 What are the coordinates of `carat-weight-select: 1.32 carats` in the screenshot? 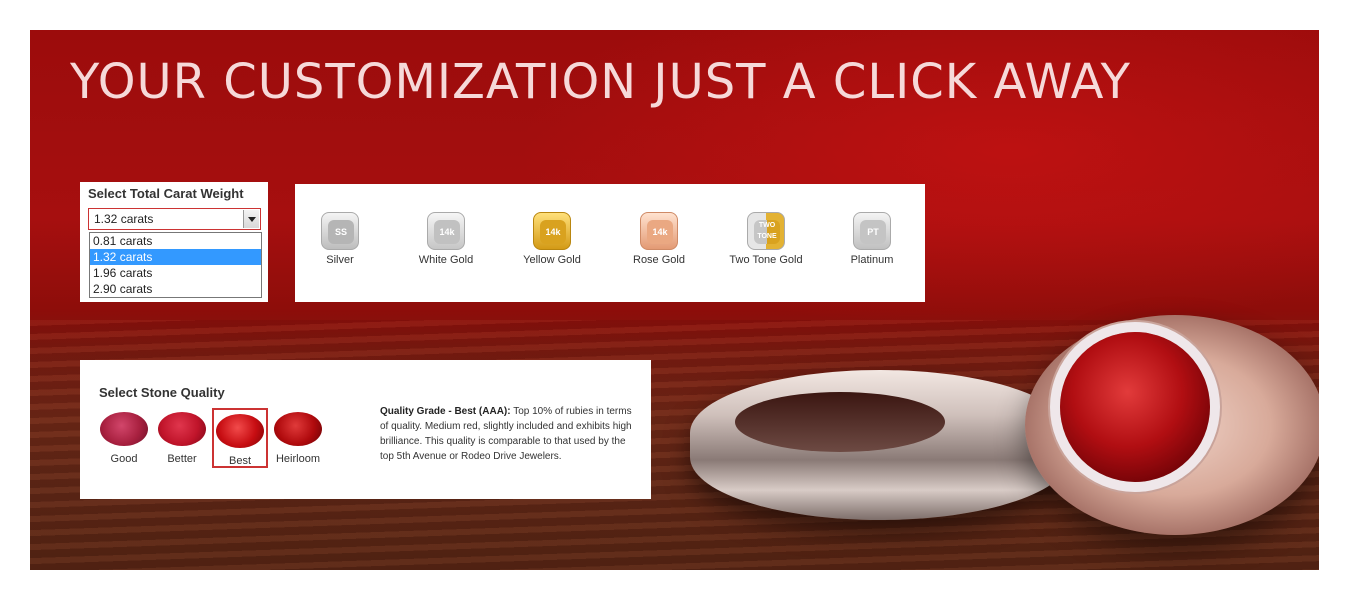 It's located at (174, 219).